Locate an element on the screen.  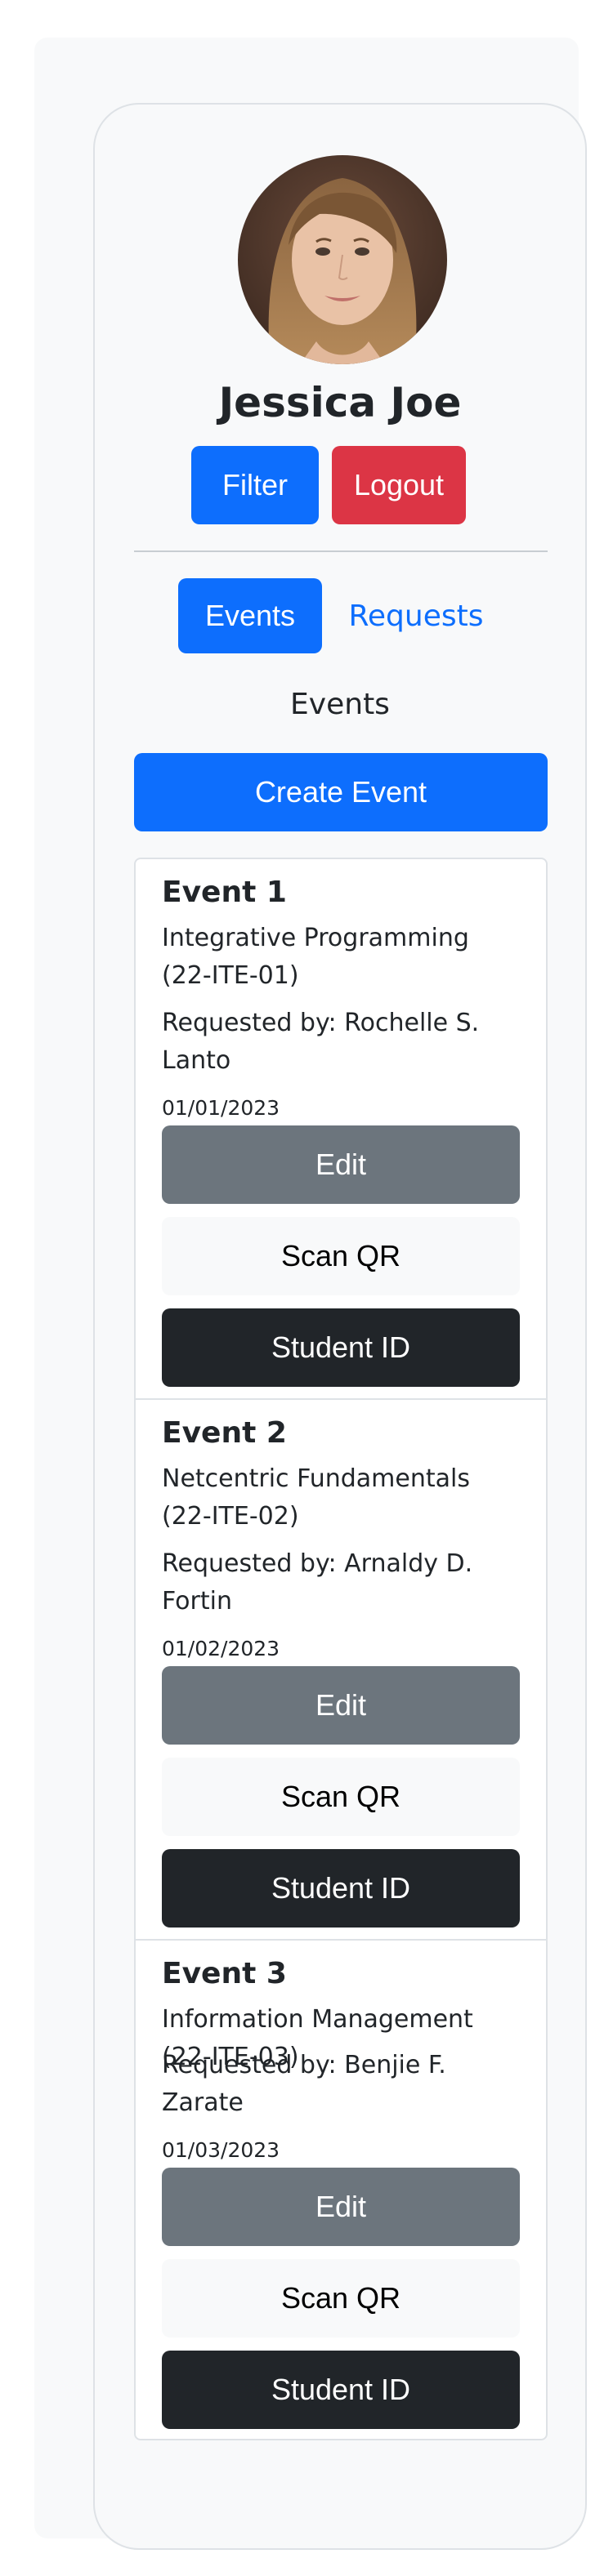
event-title: Event 3 is located at coordinates (224, 1973).